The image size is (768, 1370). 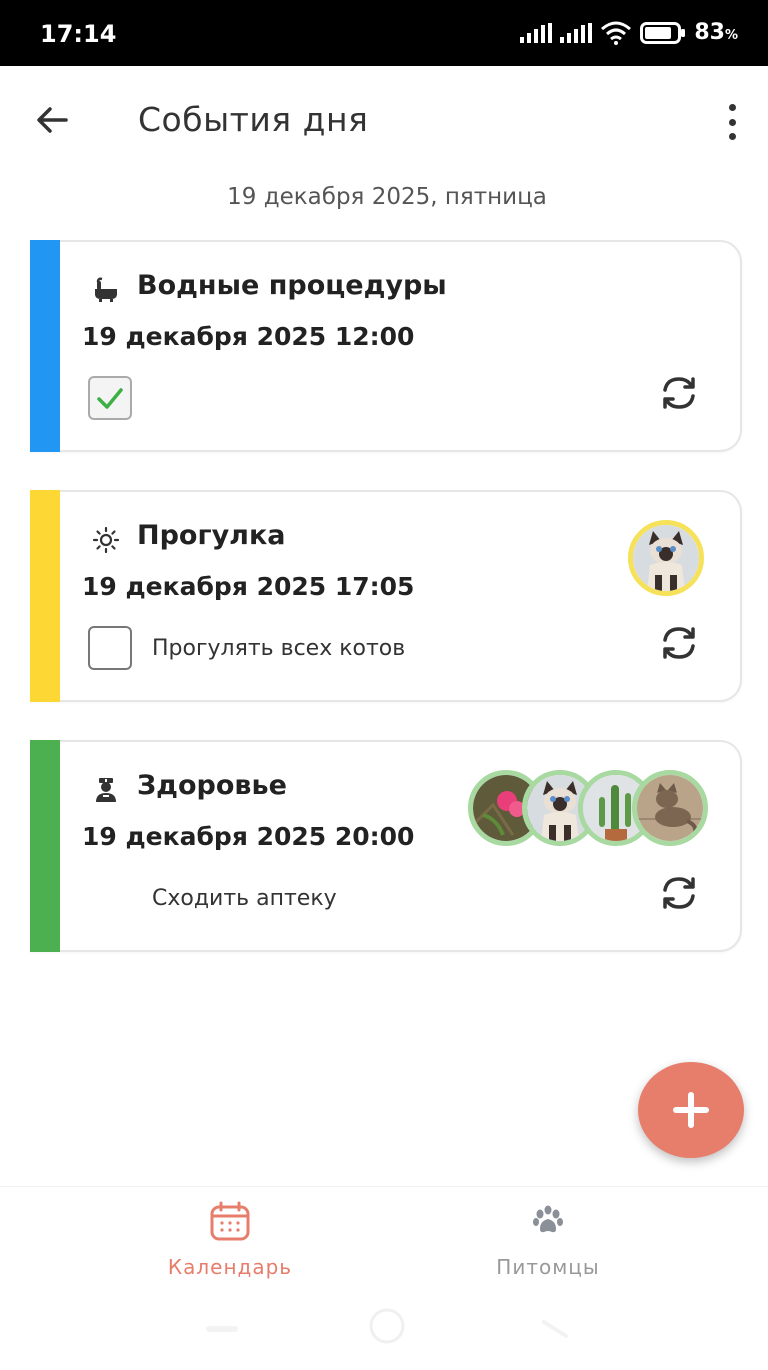 I want to click on check-icon, so click(x=110, y=398).